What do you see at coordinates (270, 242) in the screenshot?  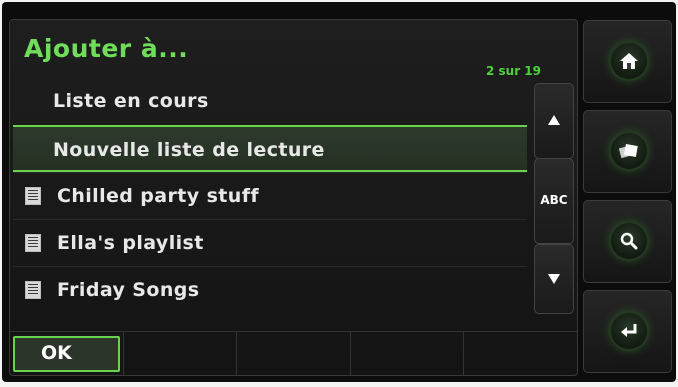 I see `list-item-ellas-playlist: Ella's playlist` at bounding box center [270, 242].